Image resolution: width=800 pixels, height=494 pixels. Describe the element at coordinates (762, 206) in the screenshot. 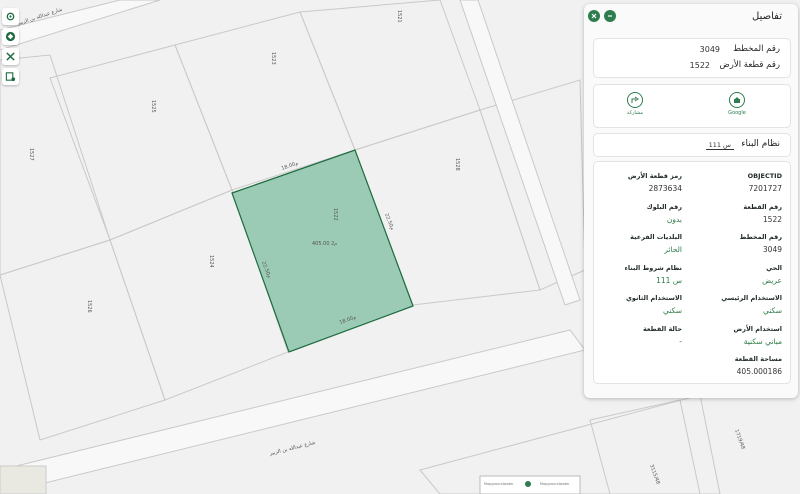

I see `detail-label: رقم القطعة` at that location.